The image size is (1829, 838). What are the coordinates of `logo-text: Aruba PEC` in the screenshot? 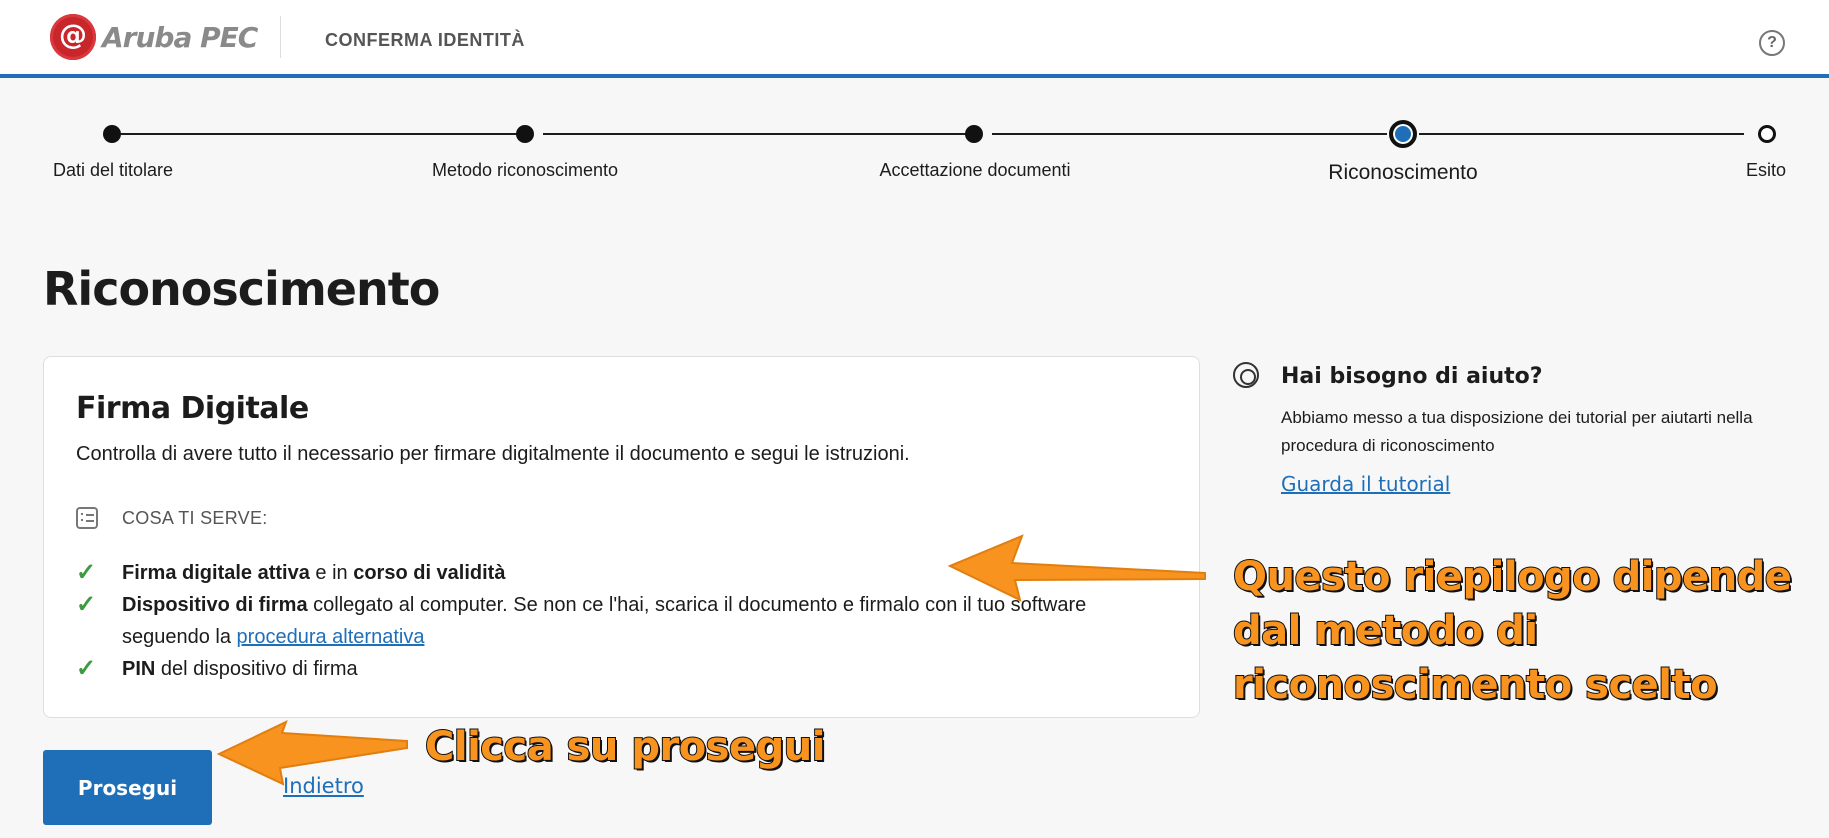 It's located at (180, 37).